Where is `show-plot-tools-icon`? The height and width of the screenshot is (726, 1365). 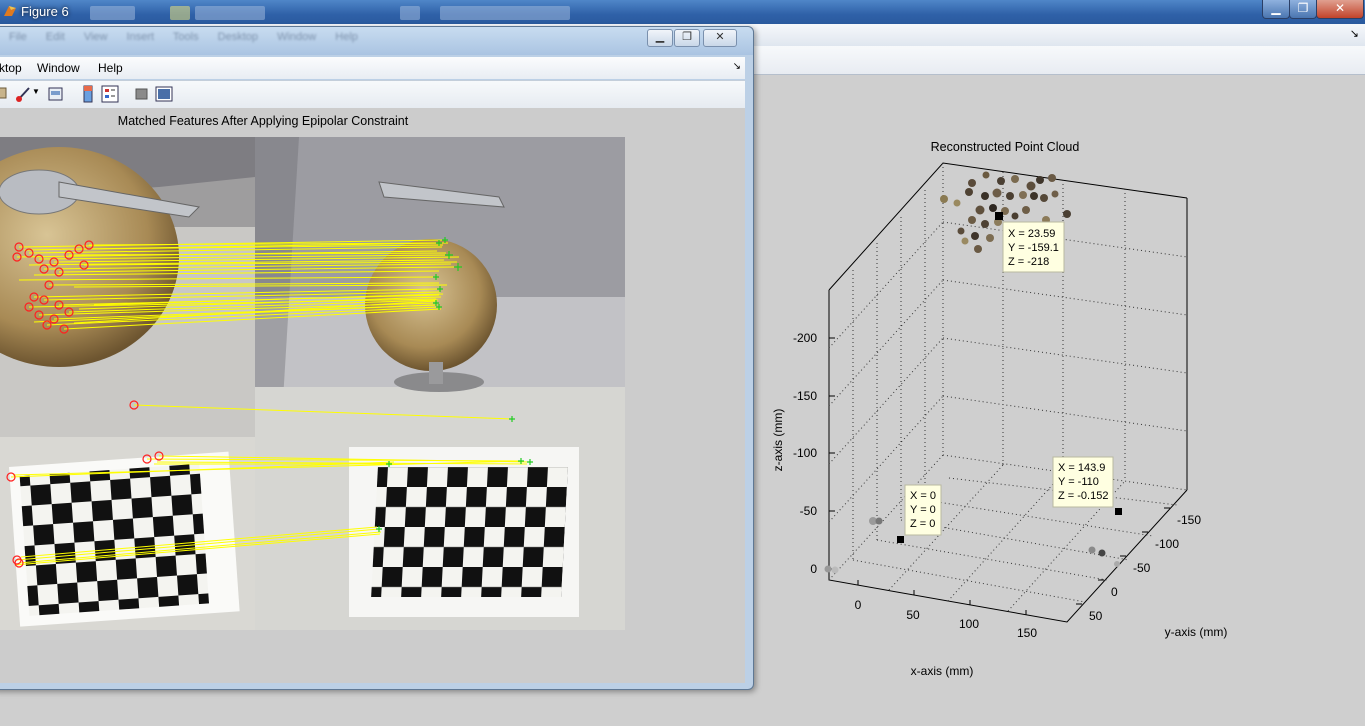 show-plot-tools-icon is located at coordinates (164, 94).